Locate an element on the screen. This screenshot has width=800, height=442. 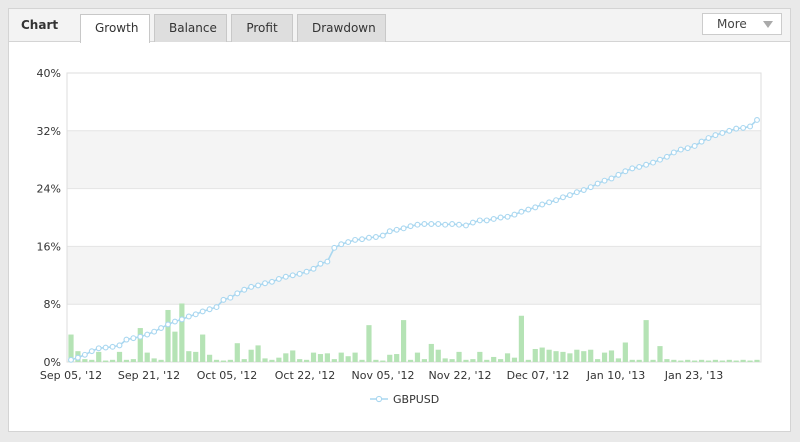
x-tick-label: Sep 05, '12 is located at coordinates (71, 375).